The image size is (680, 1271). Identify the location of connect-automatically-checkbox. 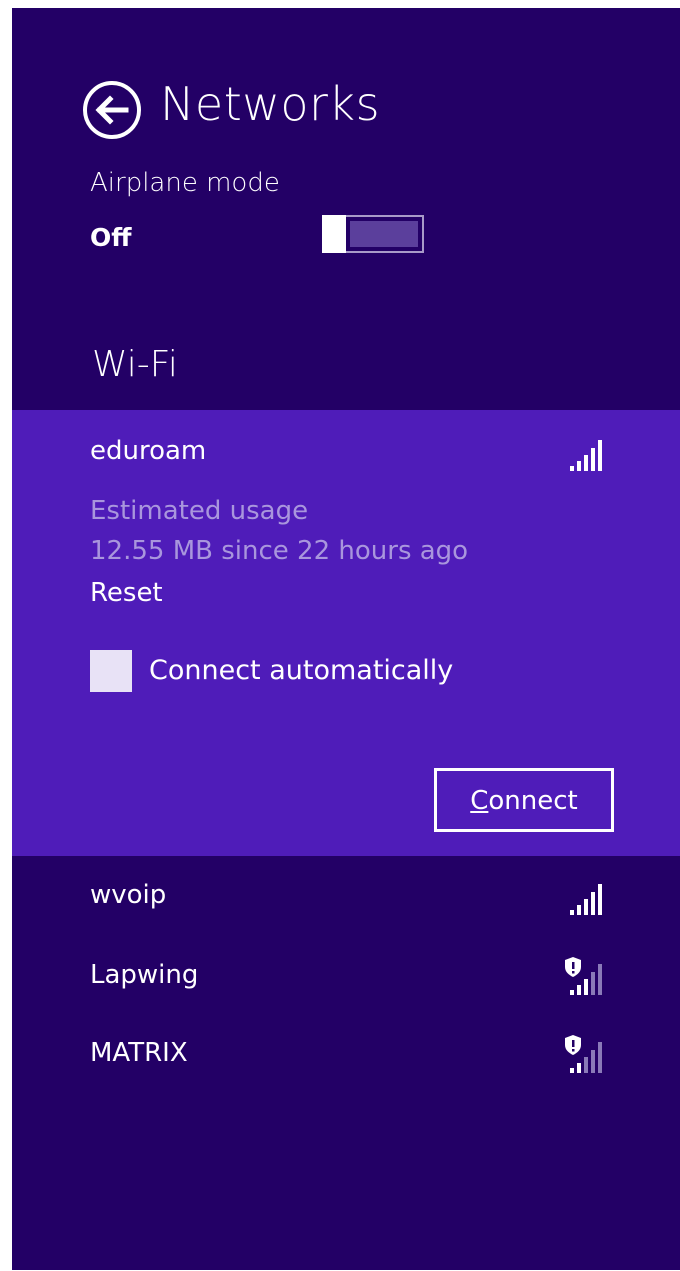
(111, 671).